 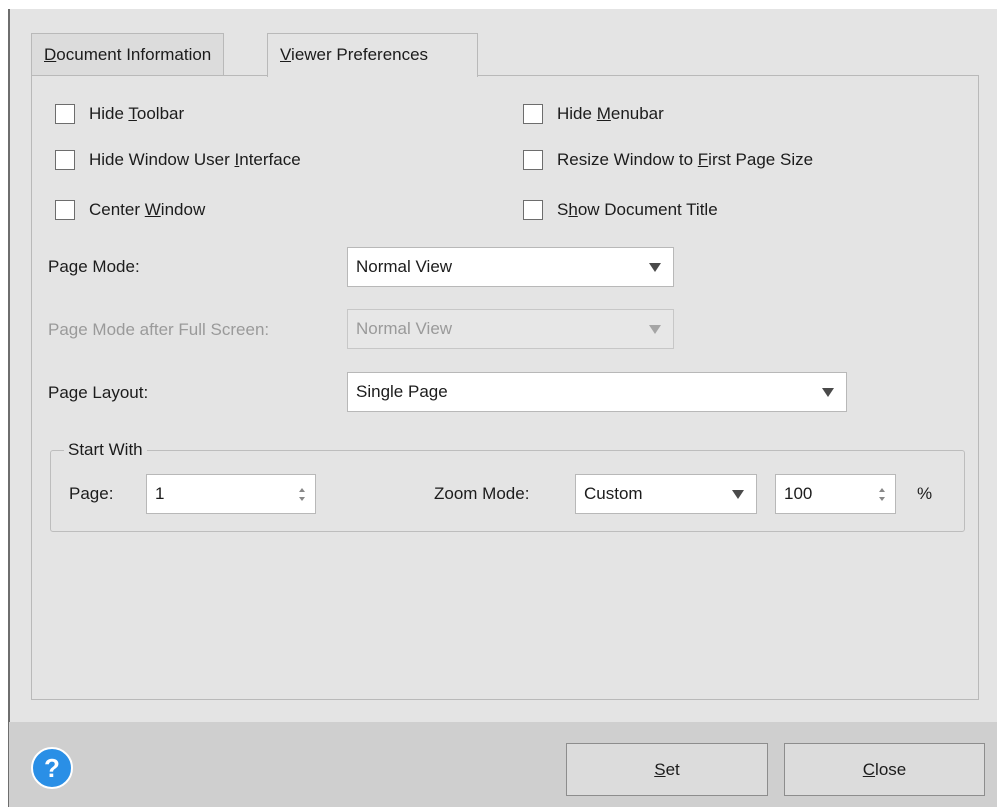 What do you see at coordinates (105, 450) in the screenshot?
I see `start-with-title: Start With` at bounding box center [105, 450].